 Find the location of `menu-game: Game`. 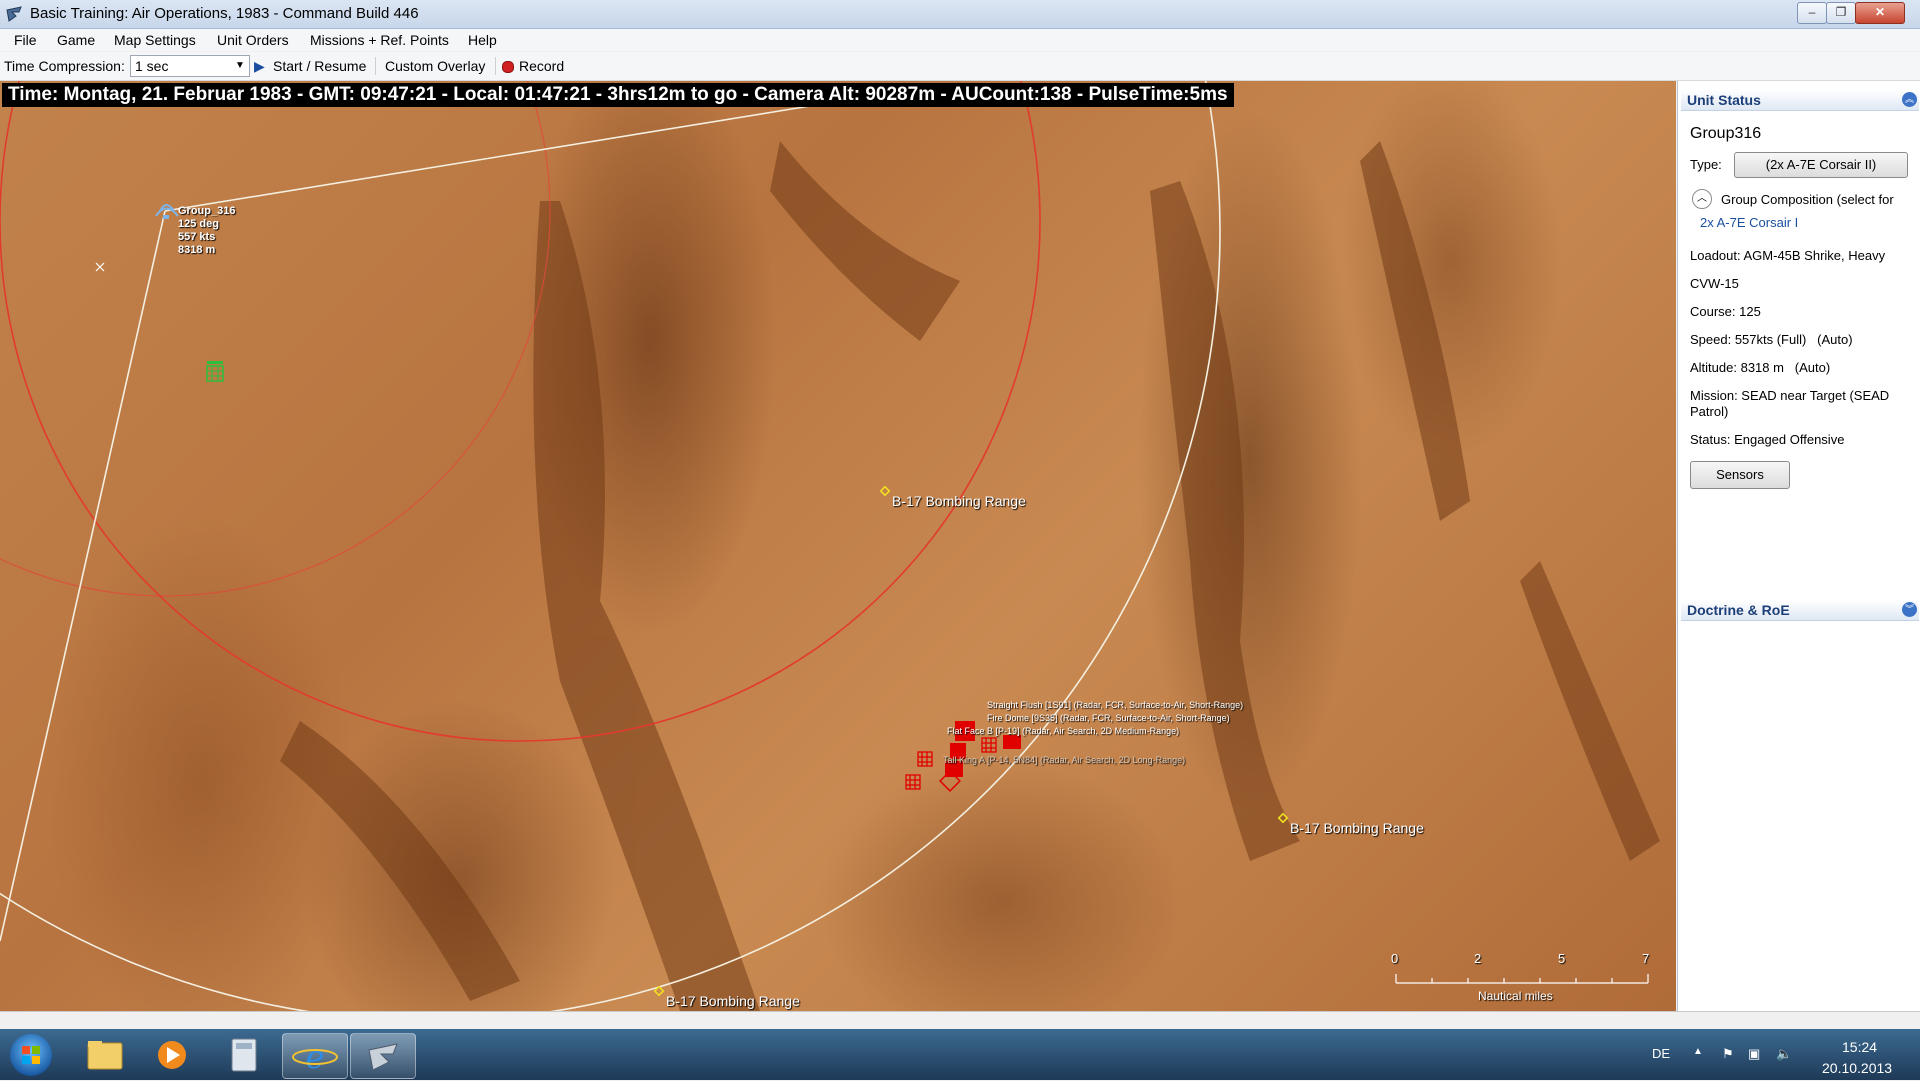

menu-game: Game is located at coordinates (76, 40).